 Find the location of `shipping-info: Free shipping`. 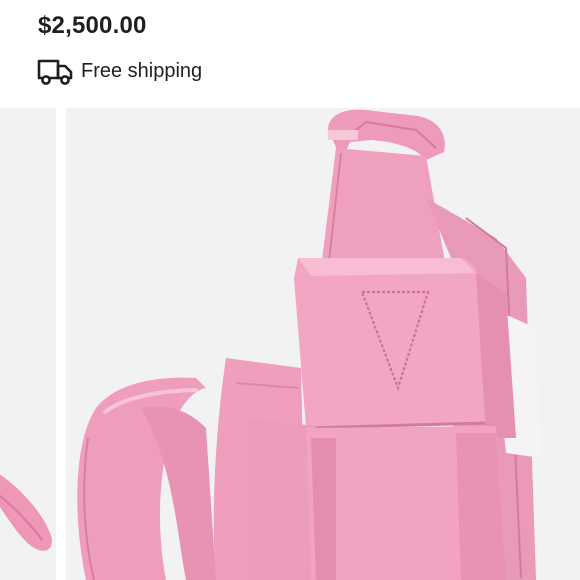

shipping-info: Free shipping is located at coordinates (119, 71).